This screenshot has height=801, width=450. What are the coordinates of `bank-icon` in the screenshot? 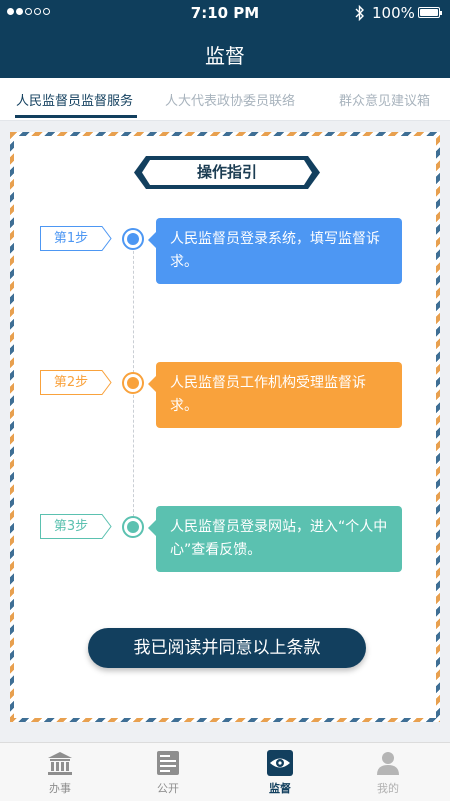 It's located at (60, 763).